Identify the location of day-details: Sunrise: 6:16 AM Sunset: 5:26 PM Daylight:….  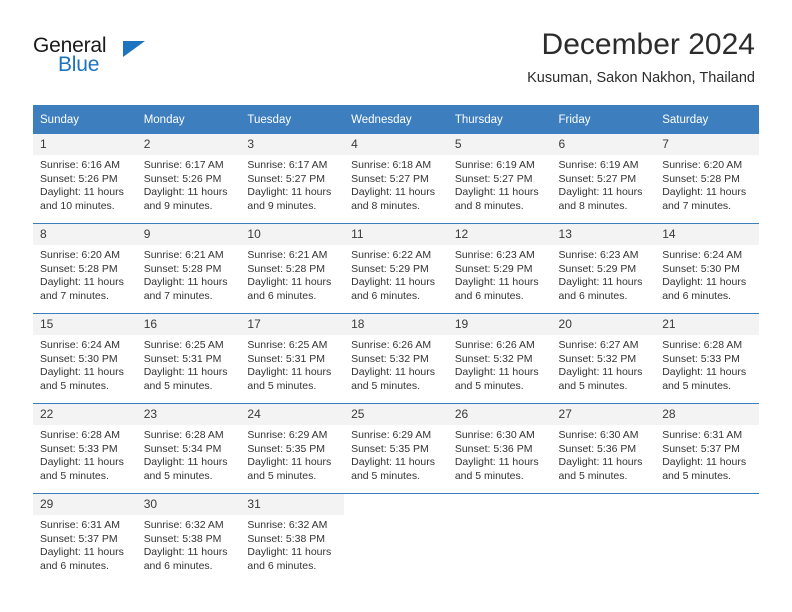
(85, 184).